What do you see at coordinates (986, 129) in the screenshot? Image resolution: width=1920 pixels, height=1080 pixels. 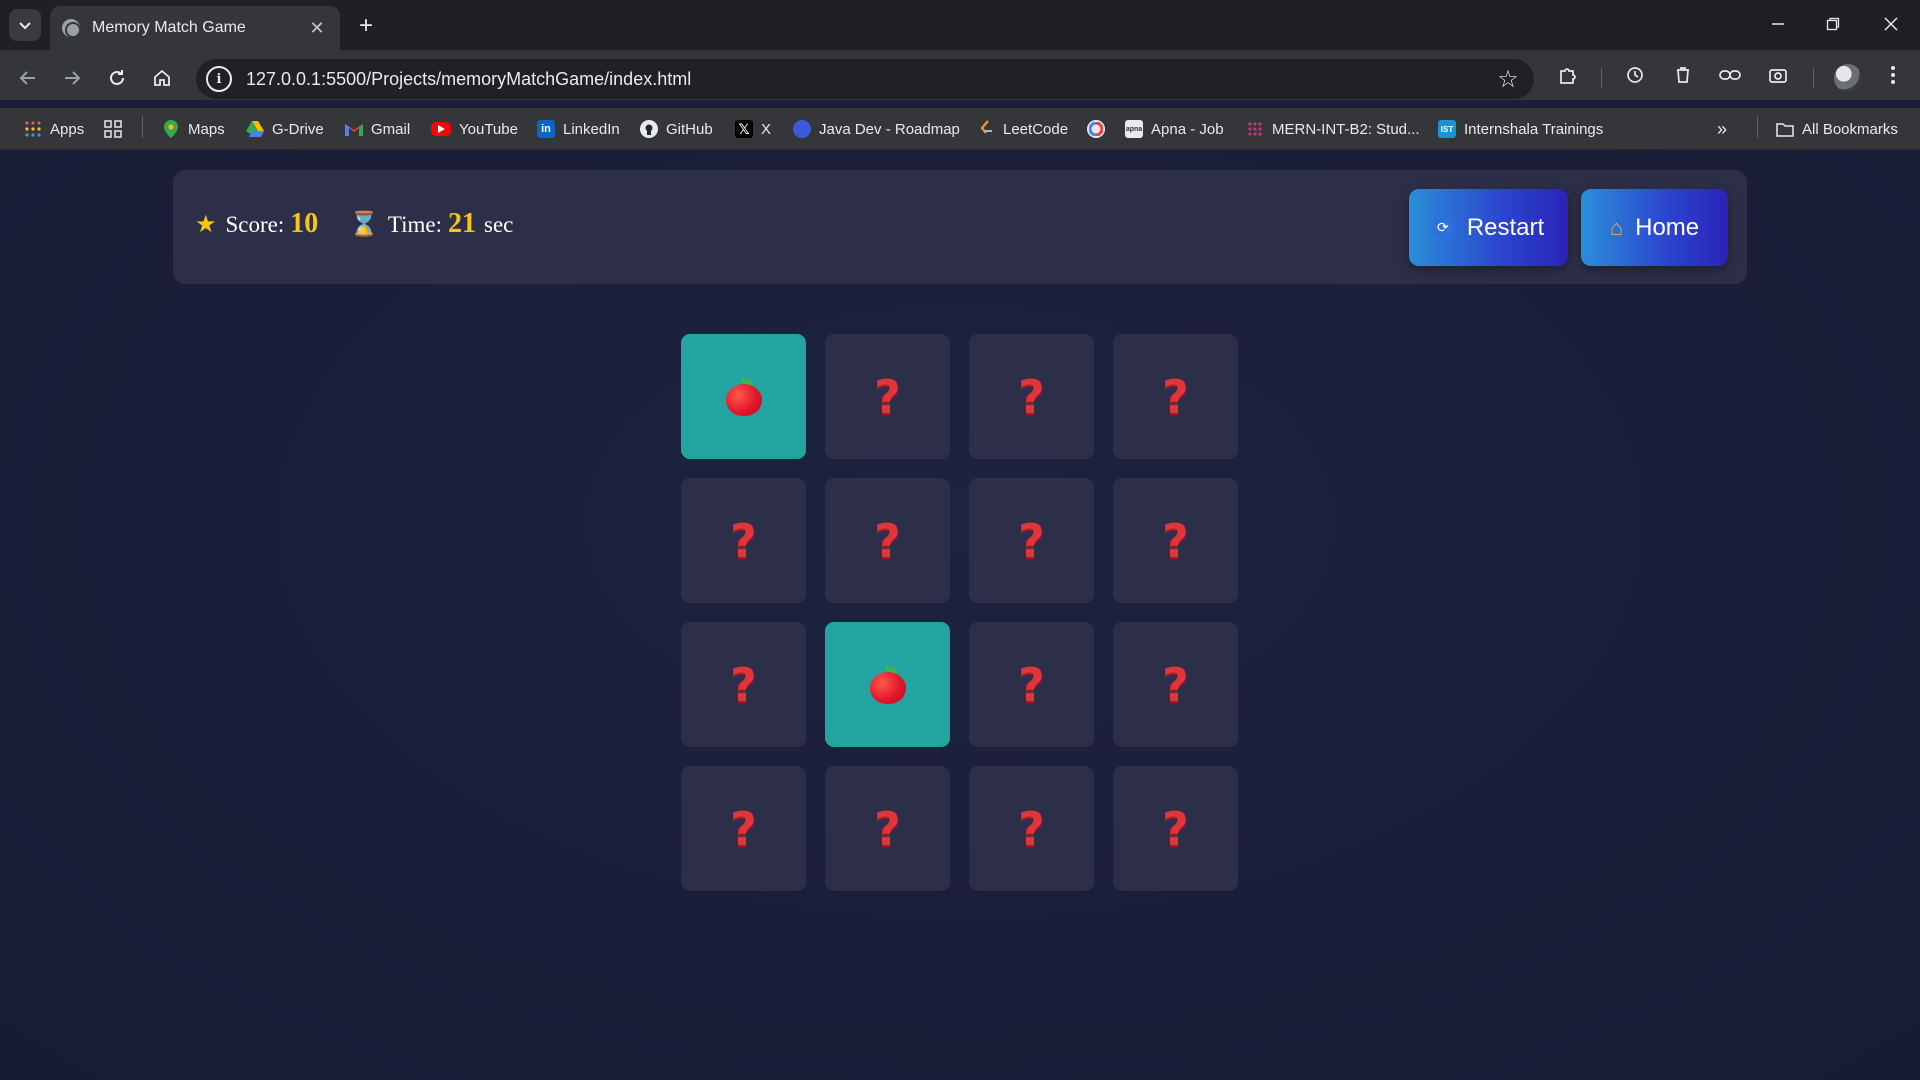 I see `leetcode-icon` at bounding box center [986, 129].